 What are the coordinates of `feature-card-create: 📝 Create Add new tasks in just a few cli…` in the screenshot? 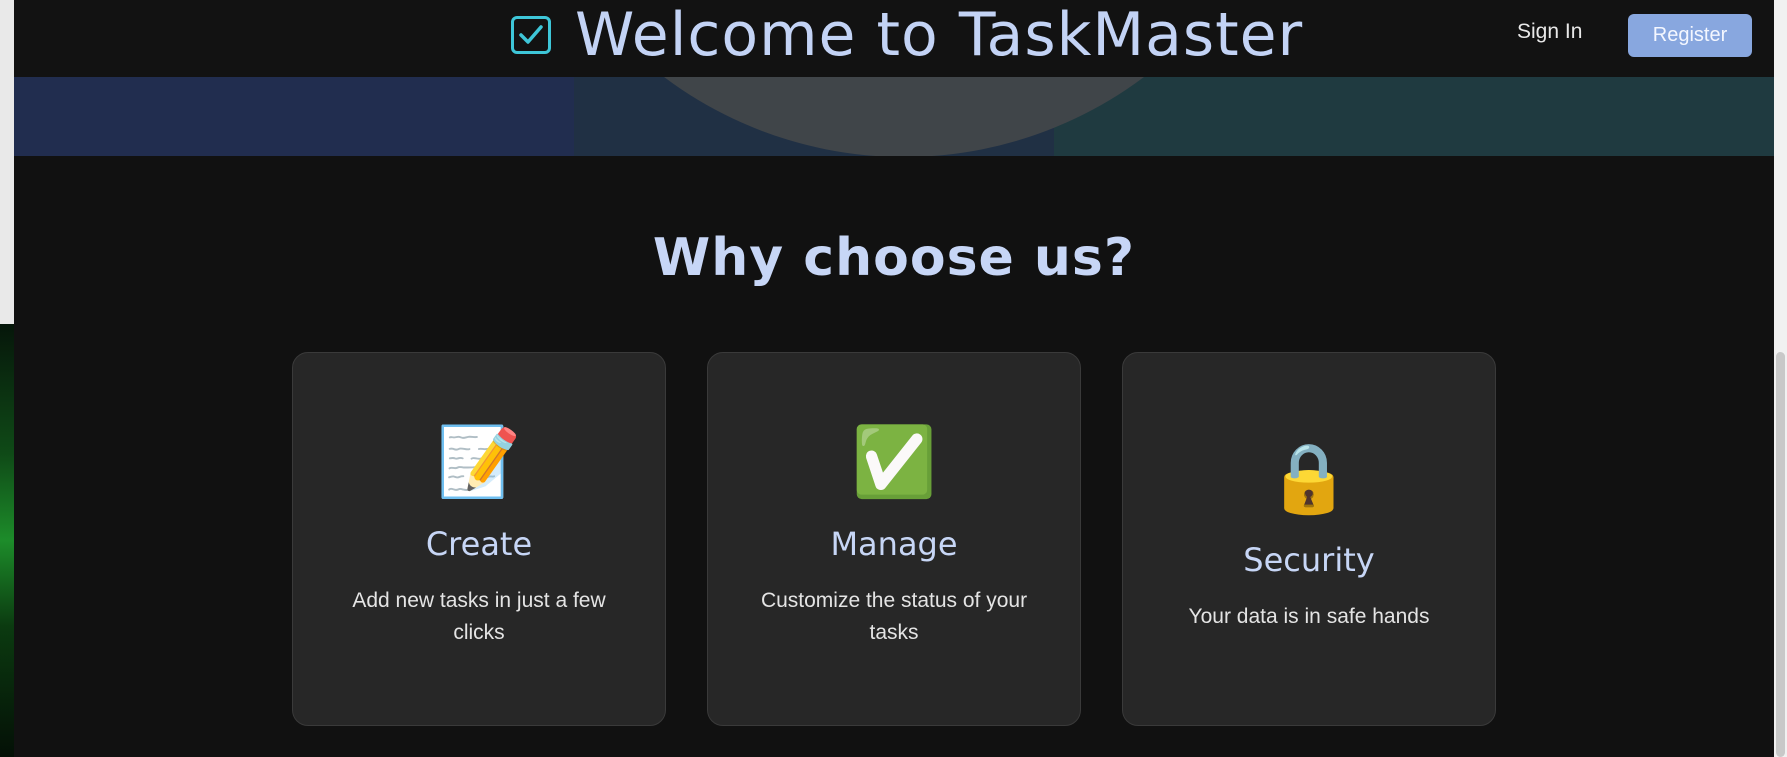 It's located at (479, 539).